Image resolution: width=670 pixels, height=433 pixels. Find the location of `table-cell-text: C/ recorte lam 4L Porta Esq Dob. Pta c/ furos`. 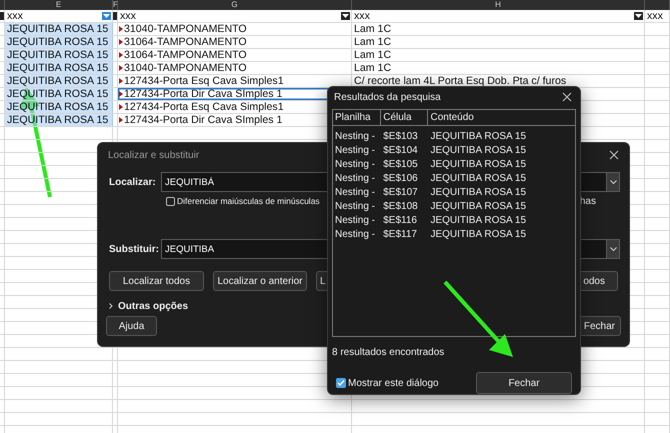

table-cell-text: C/ recorte lam 4L Porta Esq Dob. Pta c/ furos is located at coordinates (459, 81).